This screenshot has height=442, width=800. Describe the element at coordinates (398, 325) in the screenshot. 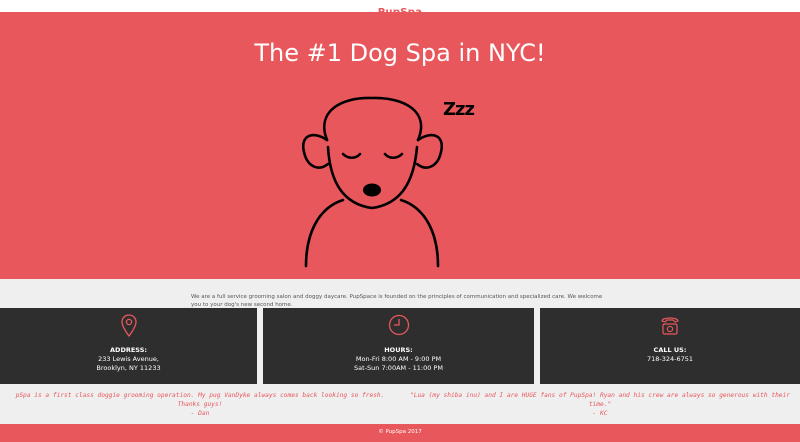

I see `clock-icon` at that location.